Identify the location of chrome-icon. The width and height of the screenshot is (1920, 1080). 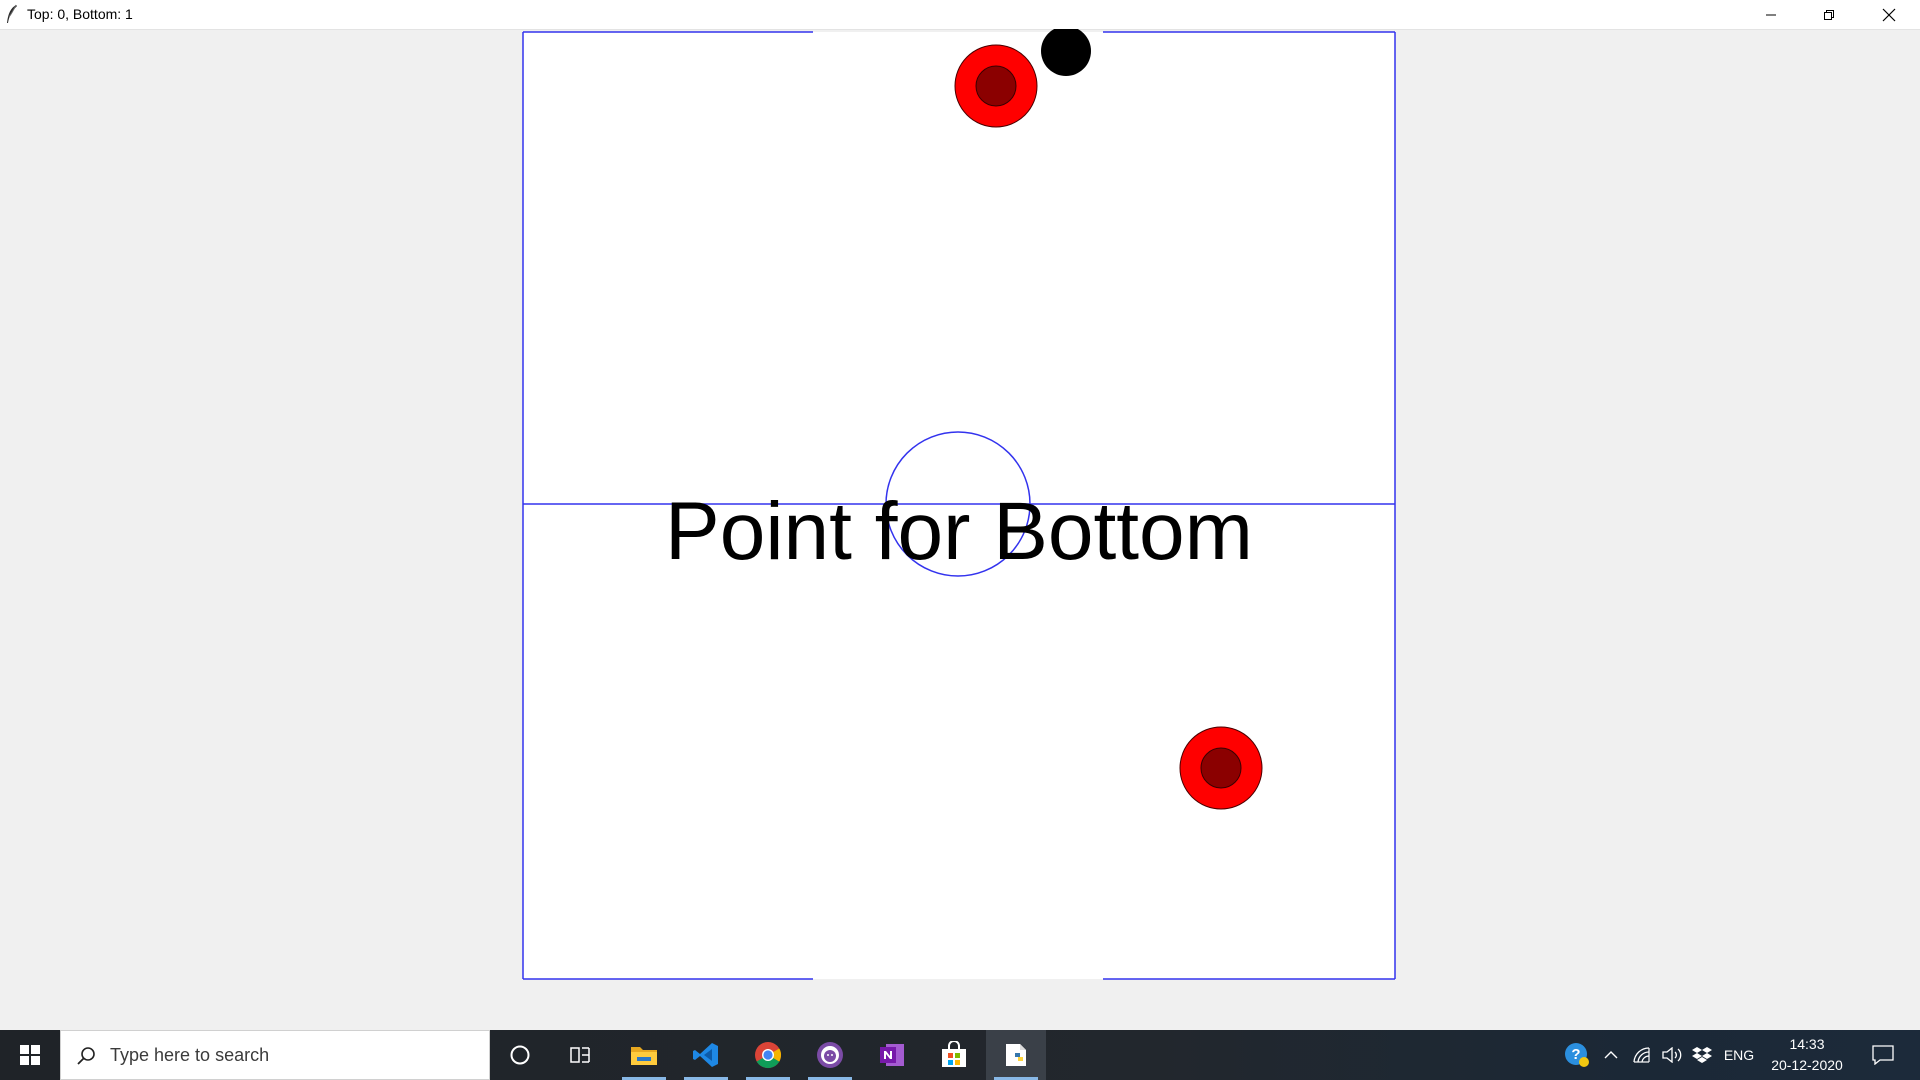
(768, 1055).